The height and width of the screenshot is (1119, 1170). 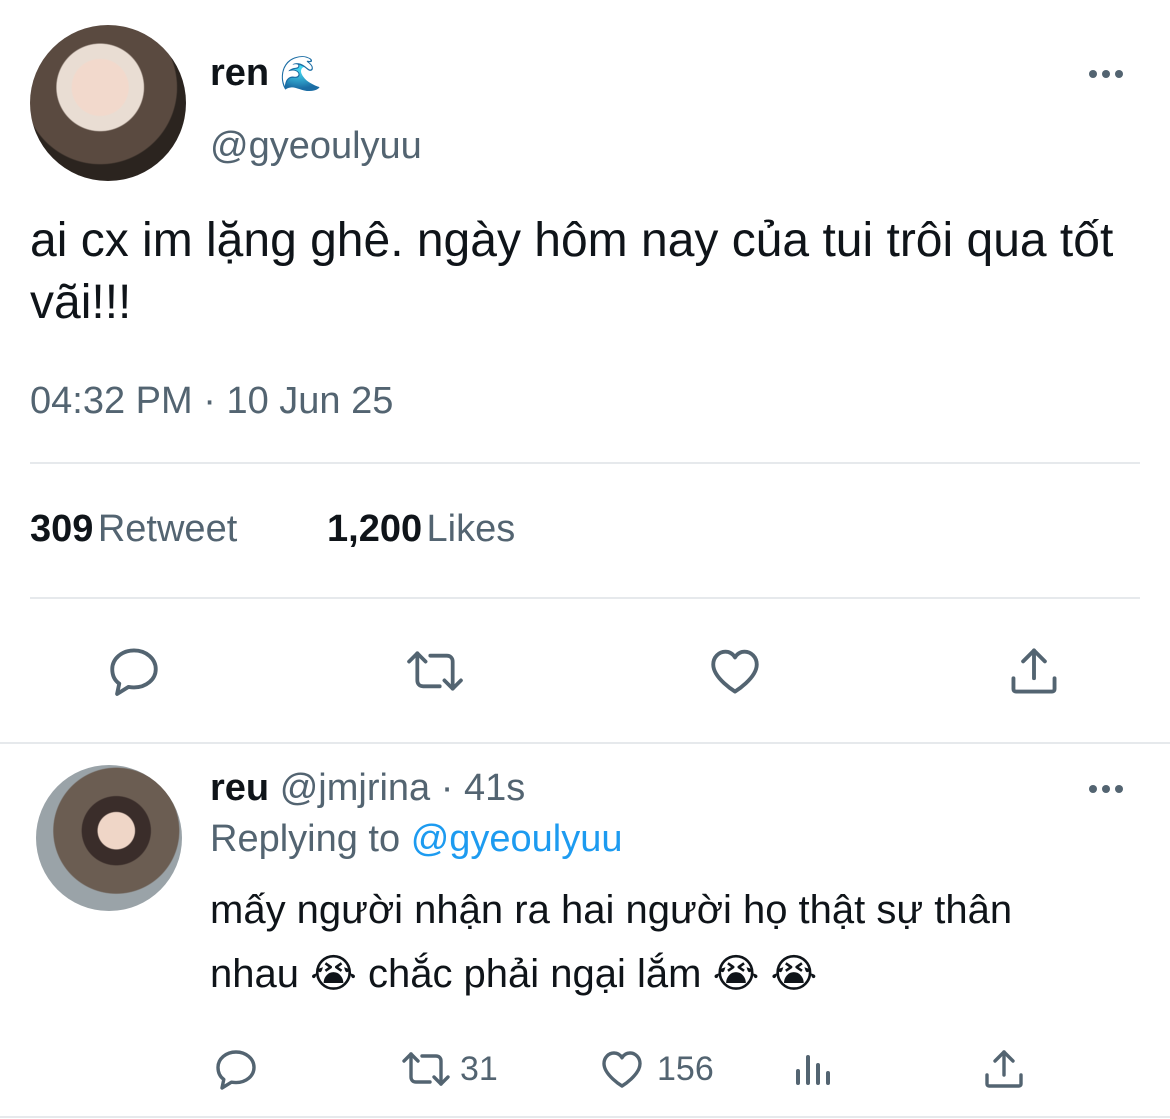 I want to click on reply-age: 41s, so click(x=494, y=788).